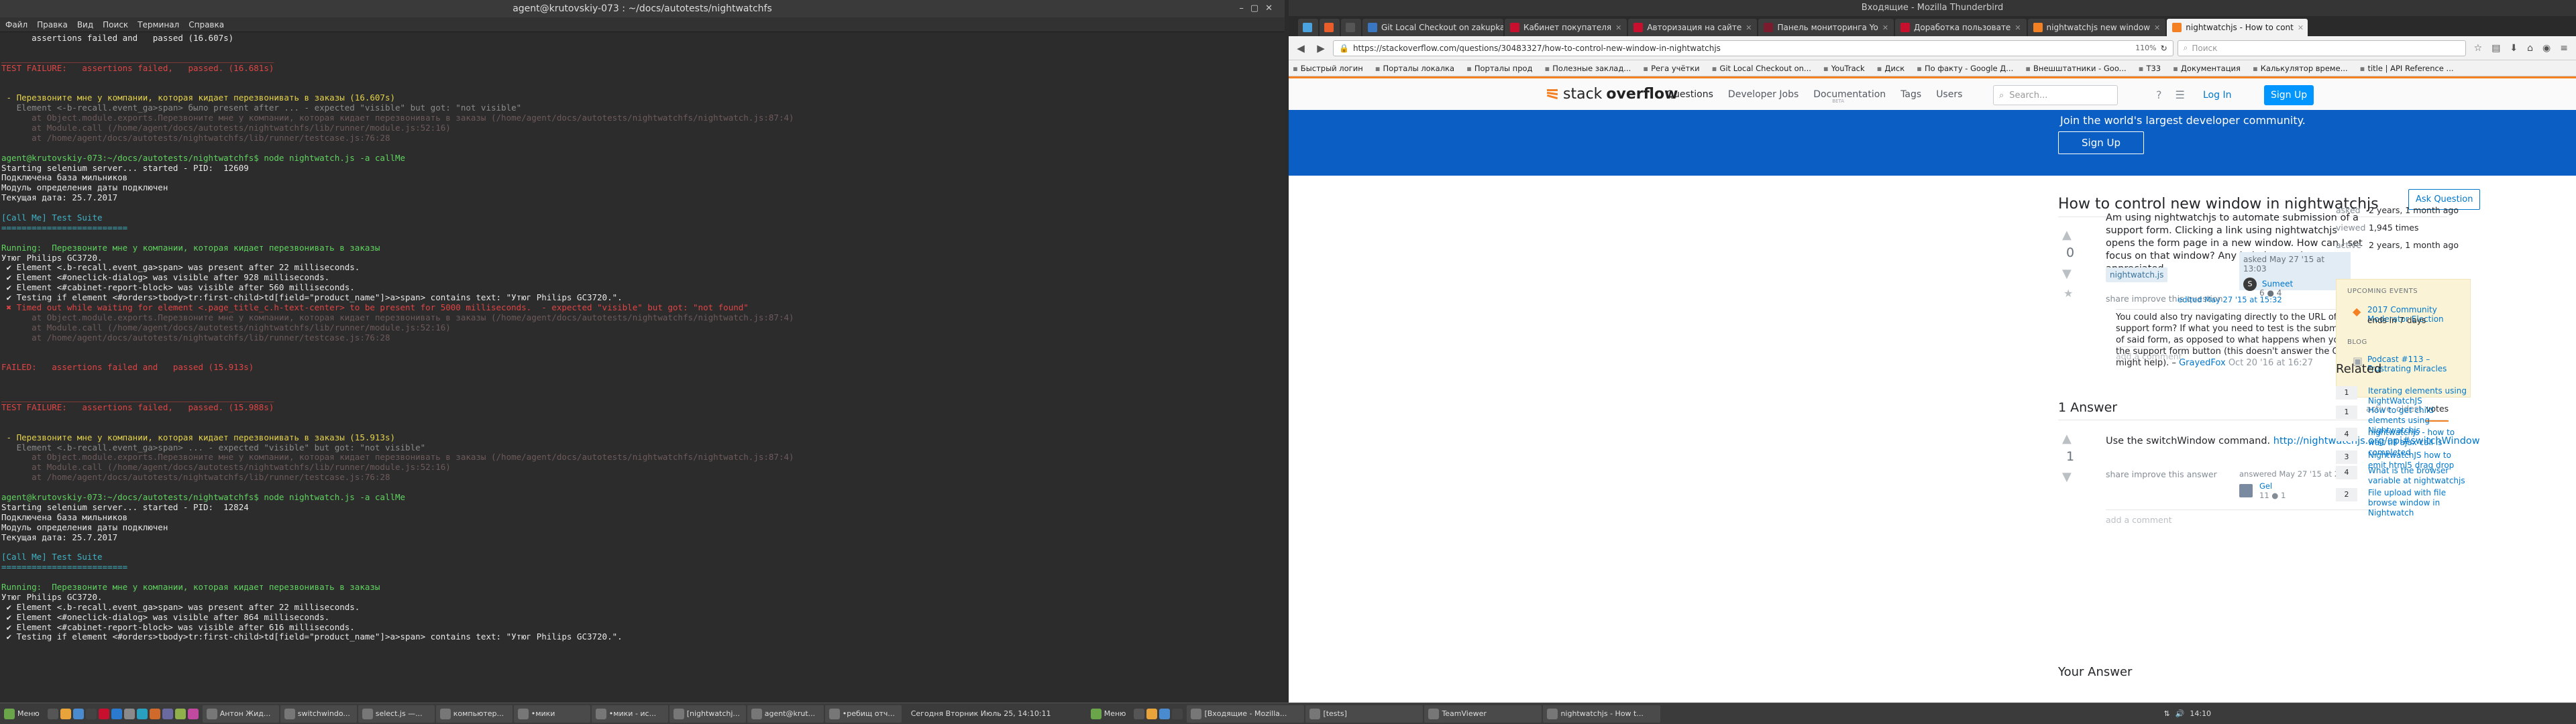 Image resolution: width=2576 pixels, height=724 pixels. What do you see at coordinates (1932, 8) in the screenshot?
I see `browser-titlebar: Входящие - Mozilla Thunderbird` at bounding box center [1932, 8].